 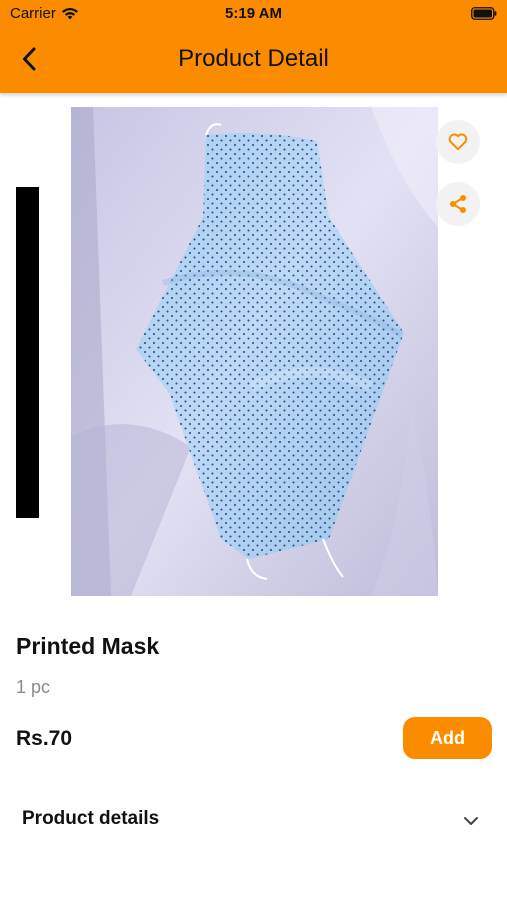 I want to click on product-name: Printed Mask, so click(x=88, y=646).